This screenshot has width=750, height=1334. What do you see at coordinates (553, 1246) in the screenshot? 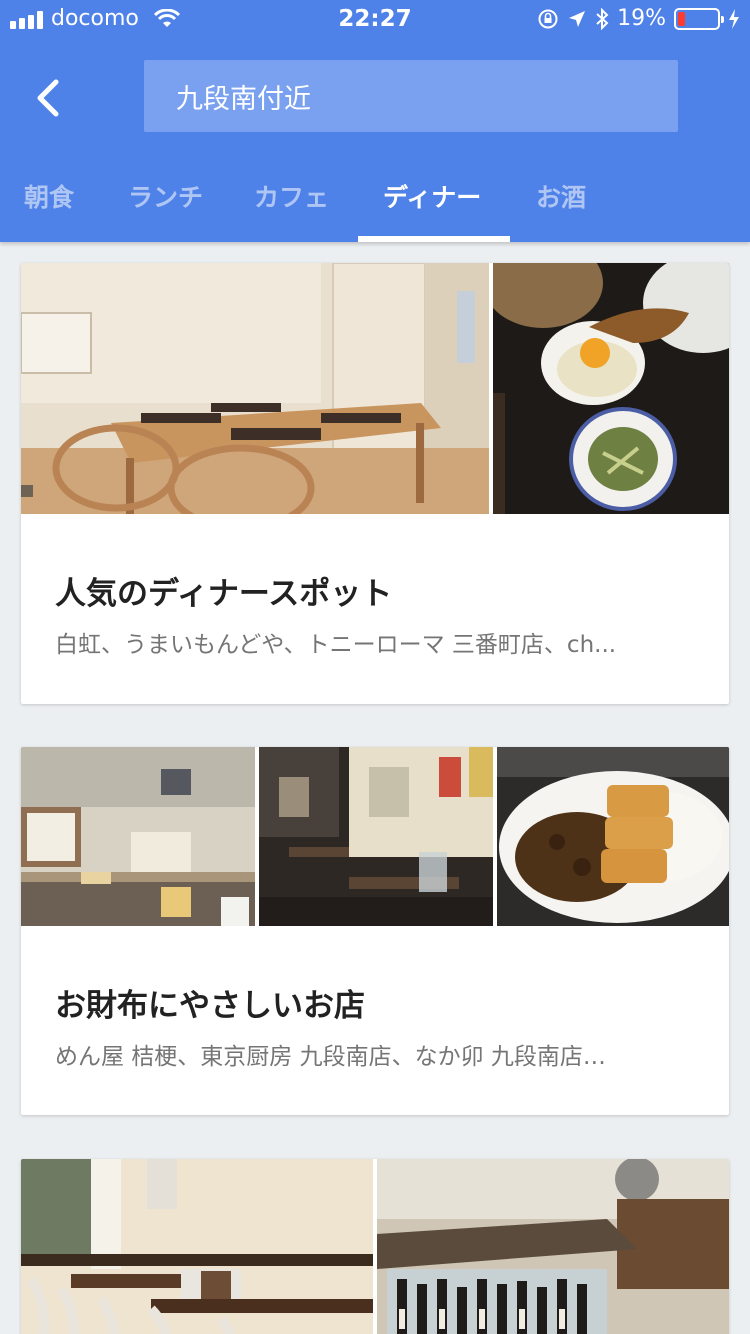
I see `sake-bar-photo` at bounding box center [553, 1246].